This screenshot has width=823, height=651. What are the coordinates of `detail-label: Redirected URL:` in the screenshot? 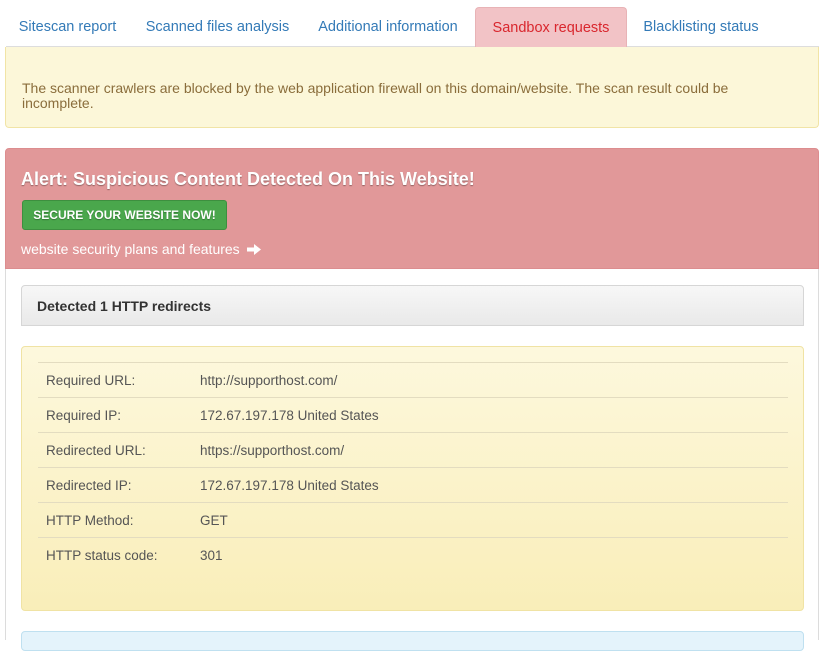 It's located at (96, 450).